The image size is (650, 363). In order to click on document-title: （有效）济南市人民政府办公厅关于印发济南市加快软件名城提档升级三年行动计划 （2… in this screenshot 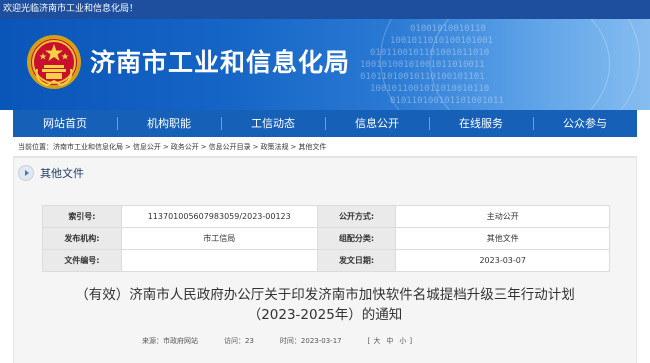, I will do `click(325, 305)`.